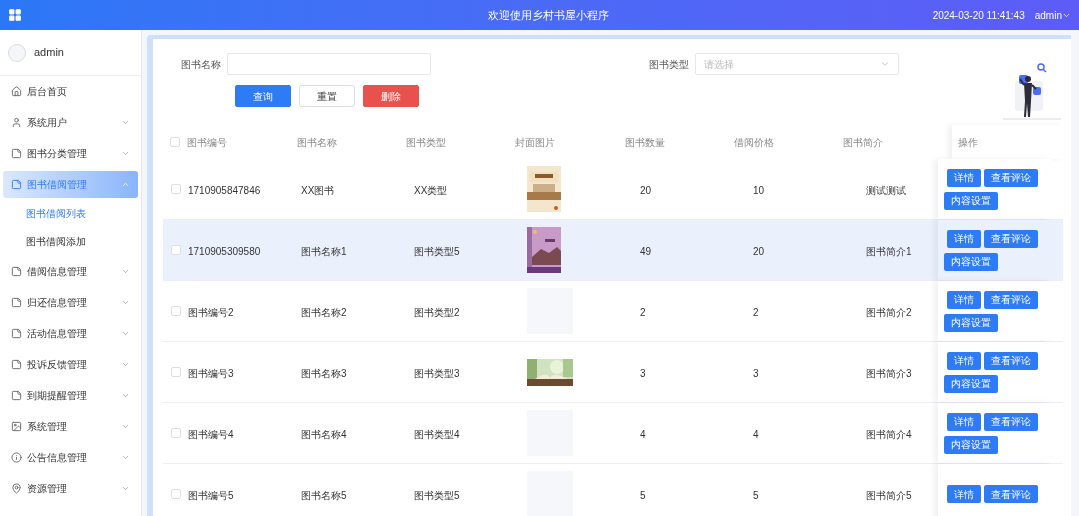 The width and height of the screenshot is (1079, 516). Describe the element at coordinates (645, 142) in the screenshot. I see `column-header: 图书数量` at that location.